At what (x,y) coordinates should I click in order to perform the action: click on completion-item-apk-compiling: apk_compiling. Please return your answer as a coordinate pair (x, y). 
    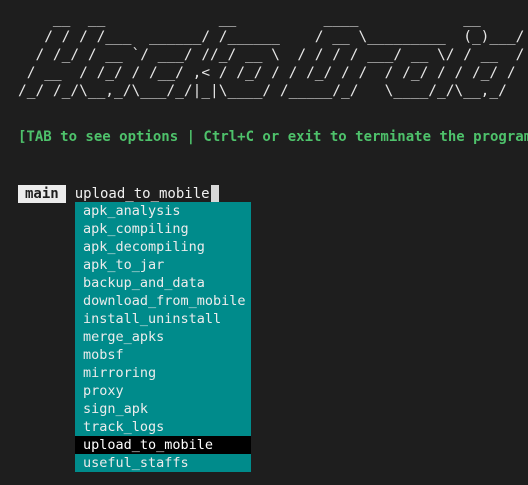
    Looking at the image, I should click on (163, 229).